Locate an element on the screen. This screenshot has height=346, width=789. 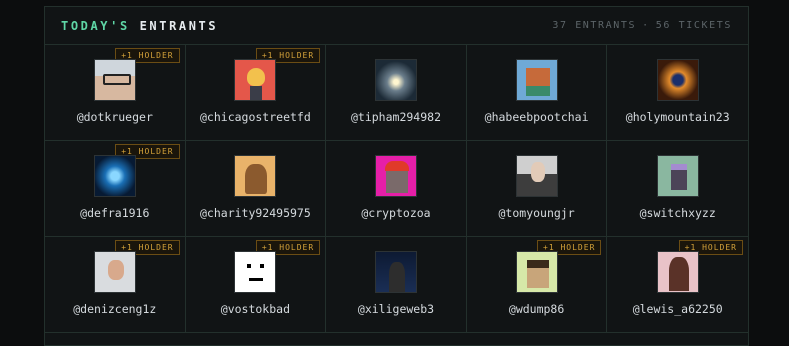
entrant-card: @tipham294982 is located at coordinates (396, 93).